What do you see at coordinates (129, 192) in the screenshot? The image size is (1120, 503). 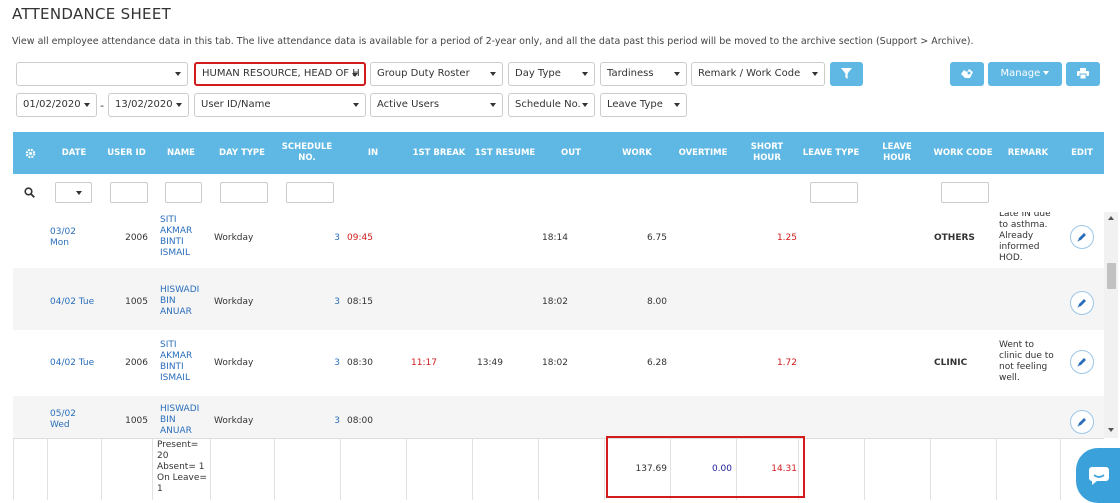 I see `user-id-filter-input` at bounding box center [129, 192].